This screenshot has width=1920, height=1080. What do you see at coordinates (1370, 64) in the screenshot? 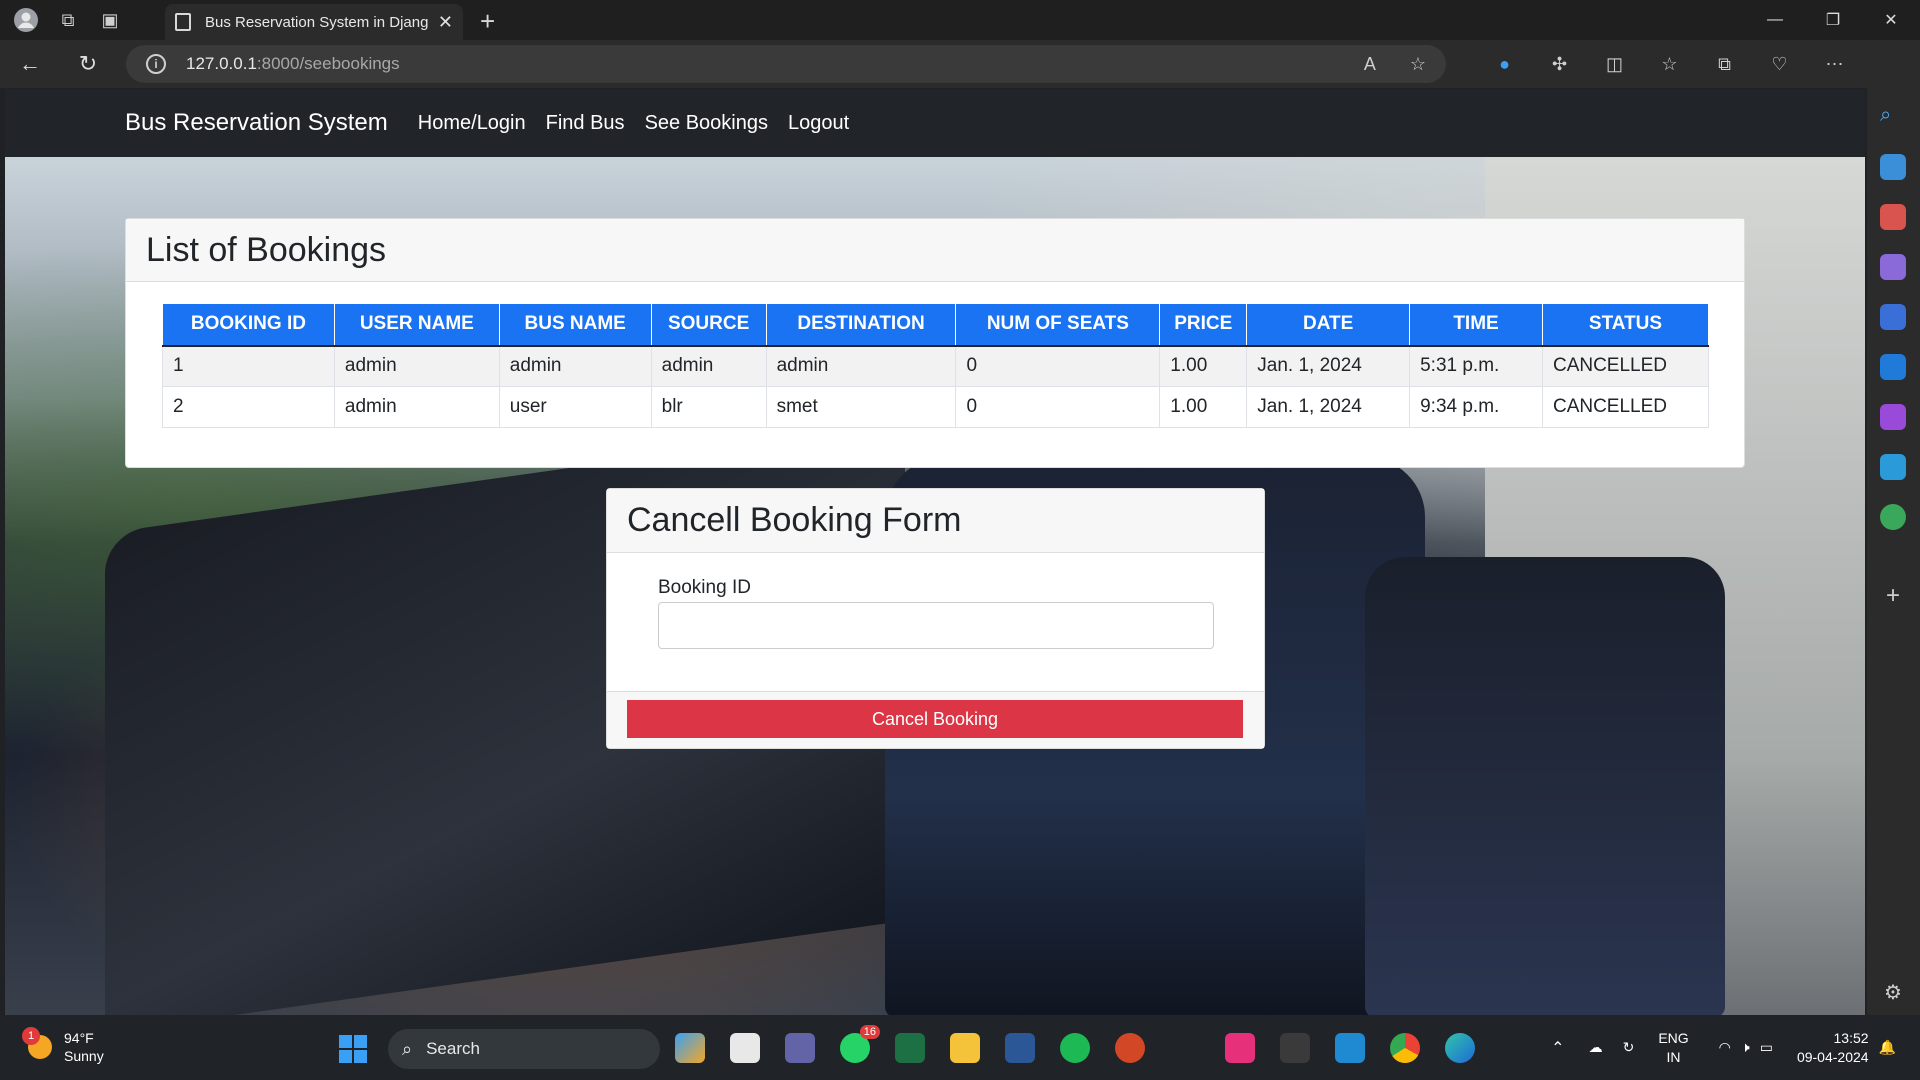
I see `read-aloud-icon: A` at bounding box center [1370, 64].